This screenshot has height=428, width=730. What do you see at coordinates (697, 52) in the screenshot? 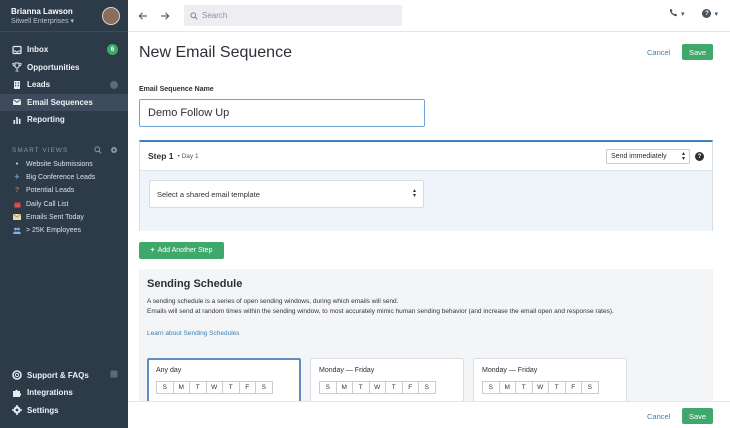
I see `save-button: Save` at bounding box center [697, 52].